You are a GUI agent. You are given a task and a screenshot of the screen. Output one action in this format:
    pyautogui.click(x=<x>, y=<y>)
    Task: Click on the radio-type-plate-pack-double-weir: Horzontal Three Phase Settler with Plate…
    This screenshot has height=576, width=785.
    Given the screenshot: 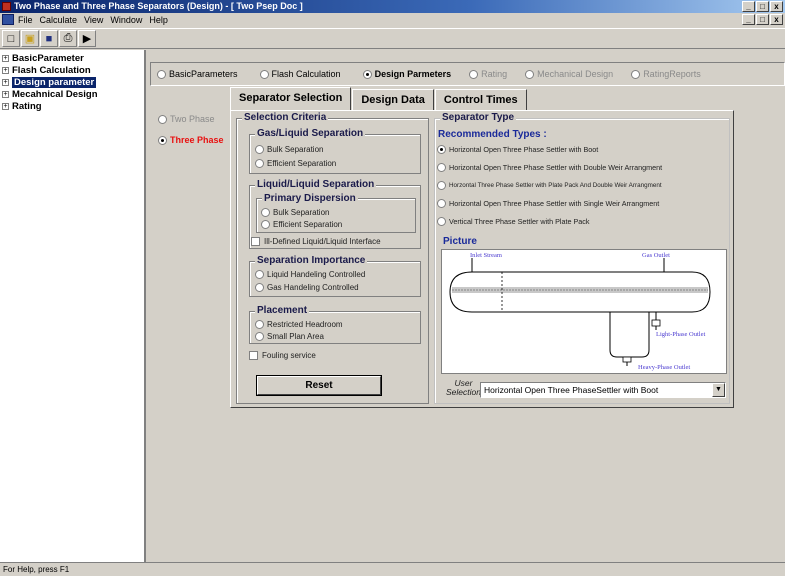 What is the action you would take?
    pyautogui.click(x=549, y=185)
    